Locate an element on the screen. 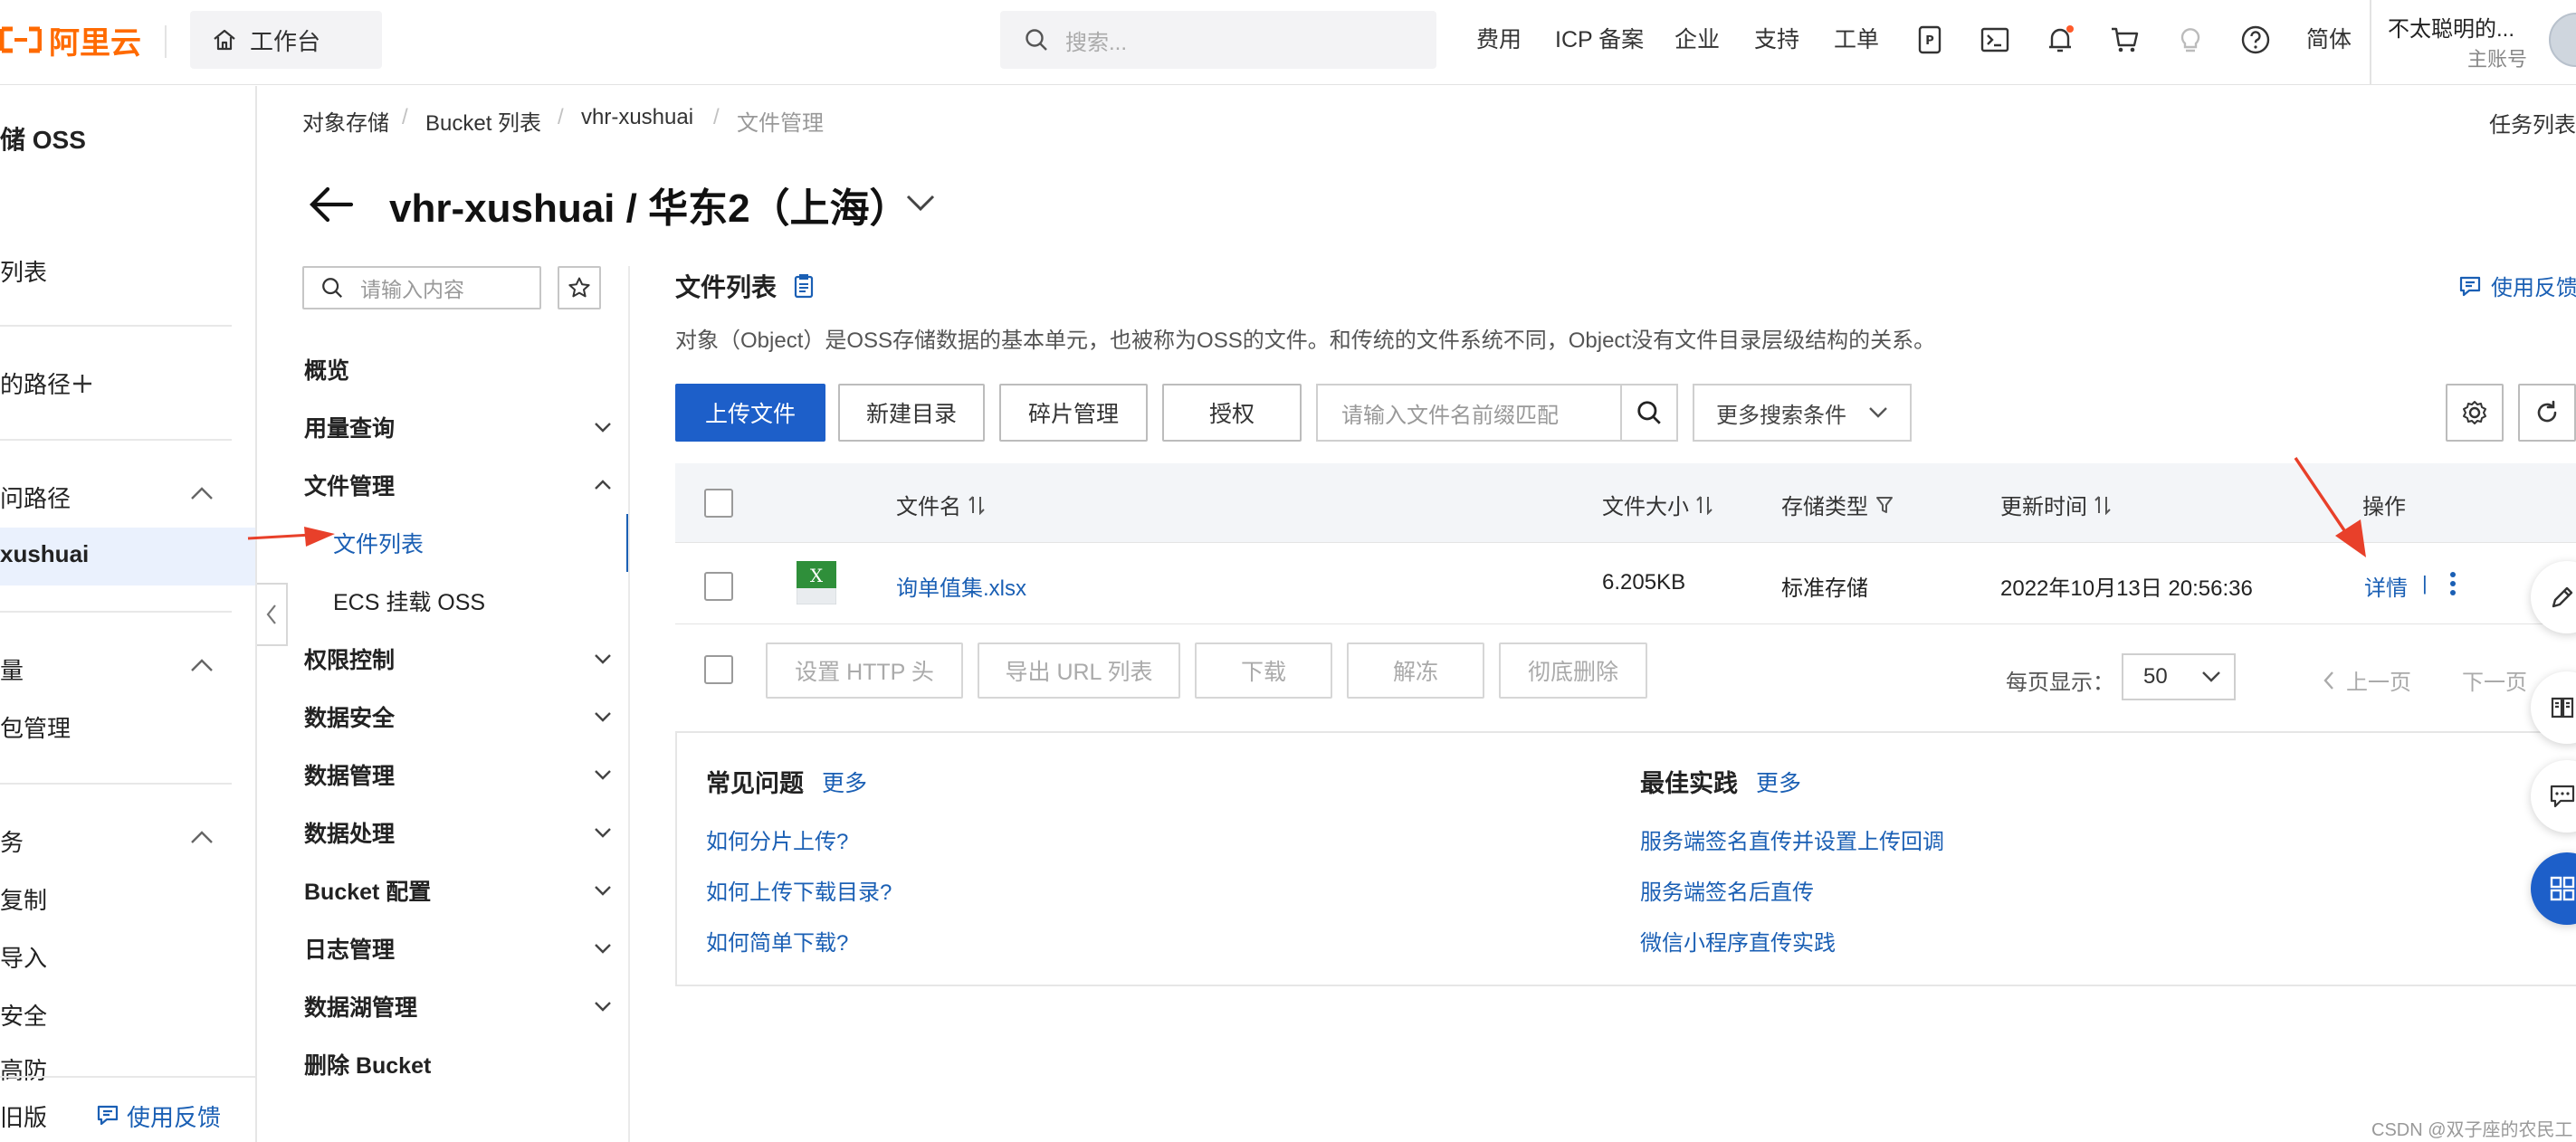 Image resolution: width=2576 pixels, height=1142 pixels. collapse-sidebar-button is located at coordinates (272, 615).